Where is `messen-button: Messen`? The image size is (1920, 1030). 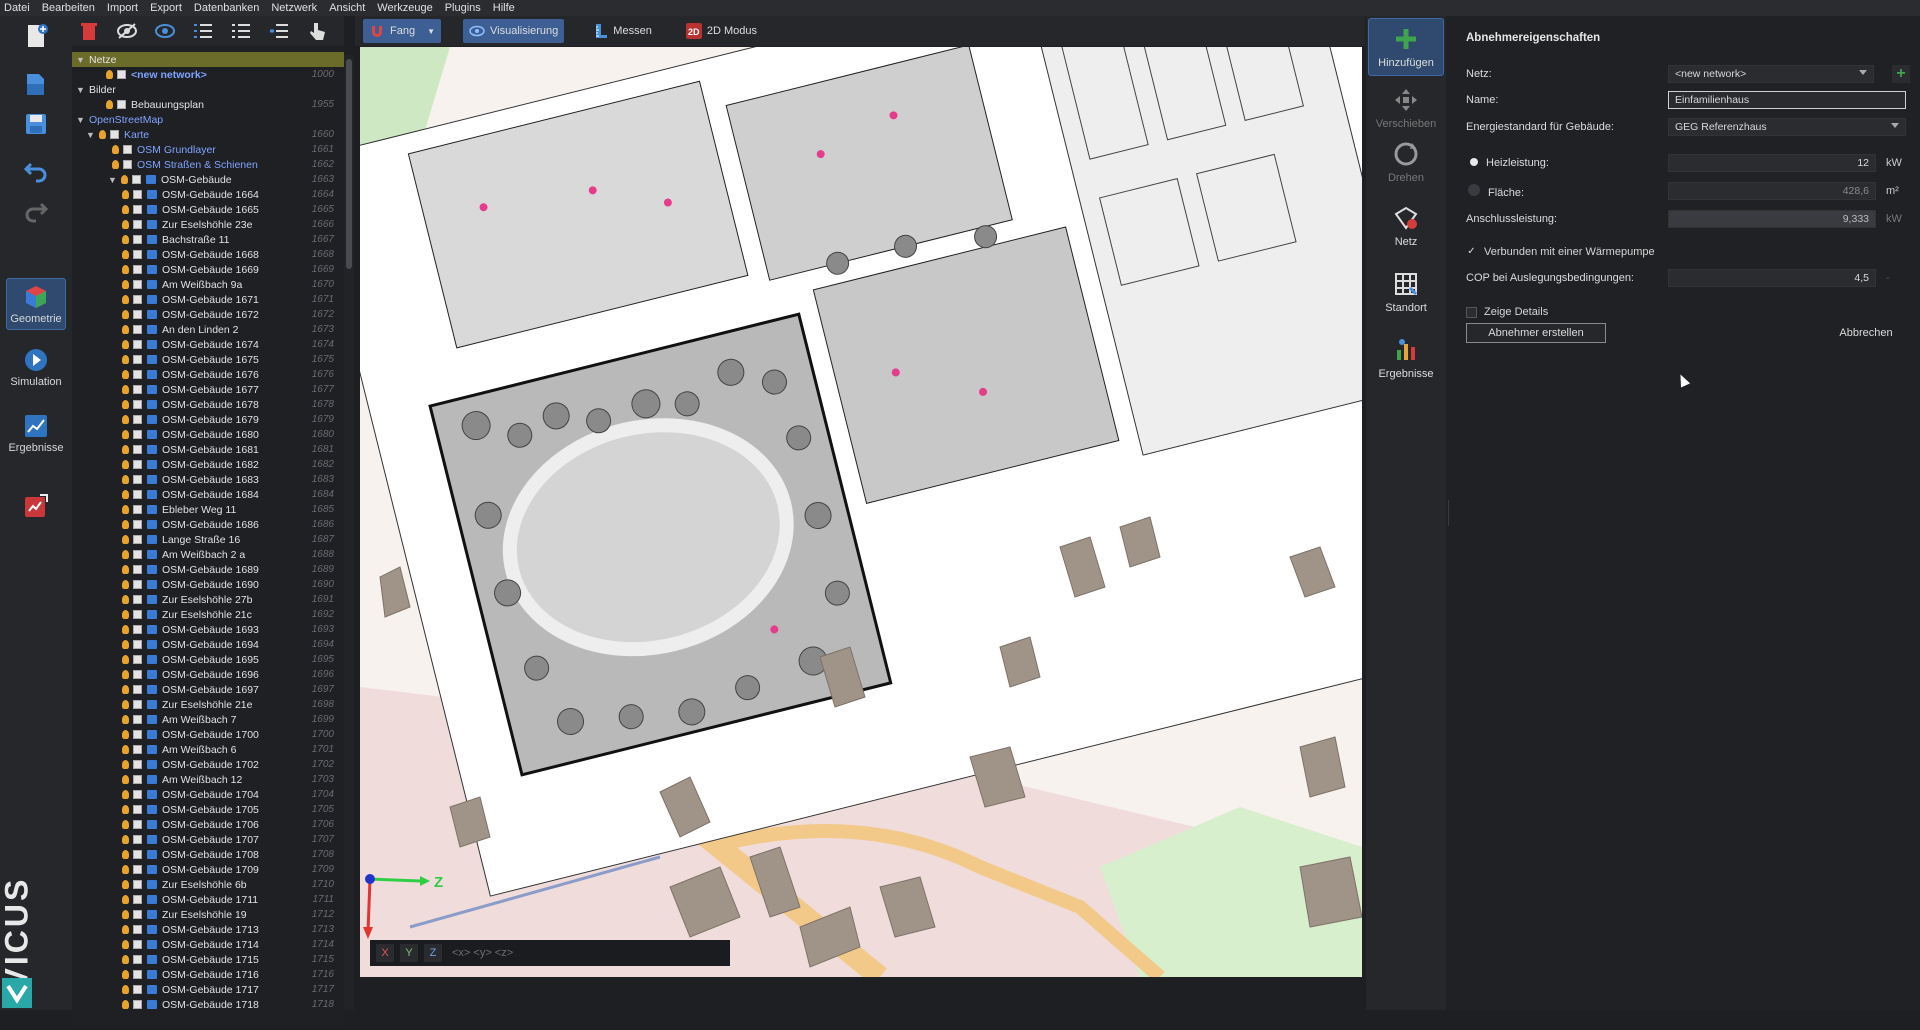
messen-button: Messen is located at coordinates (622, 31).